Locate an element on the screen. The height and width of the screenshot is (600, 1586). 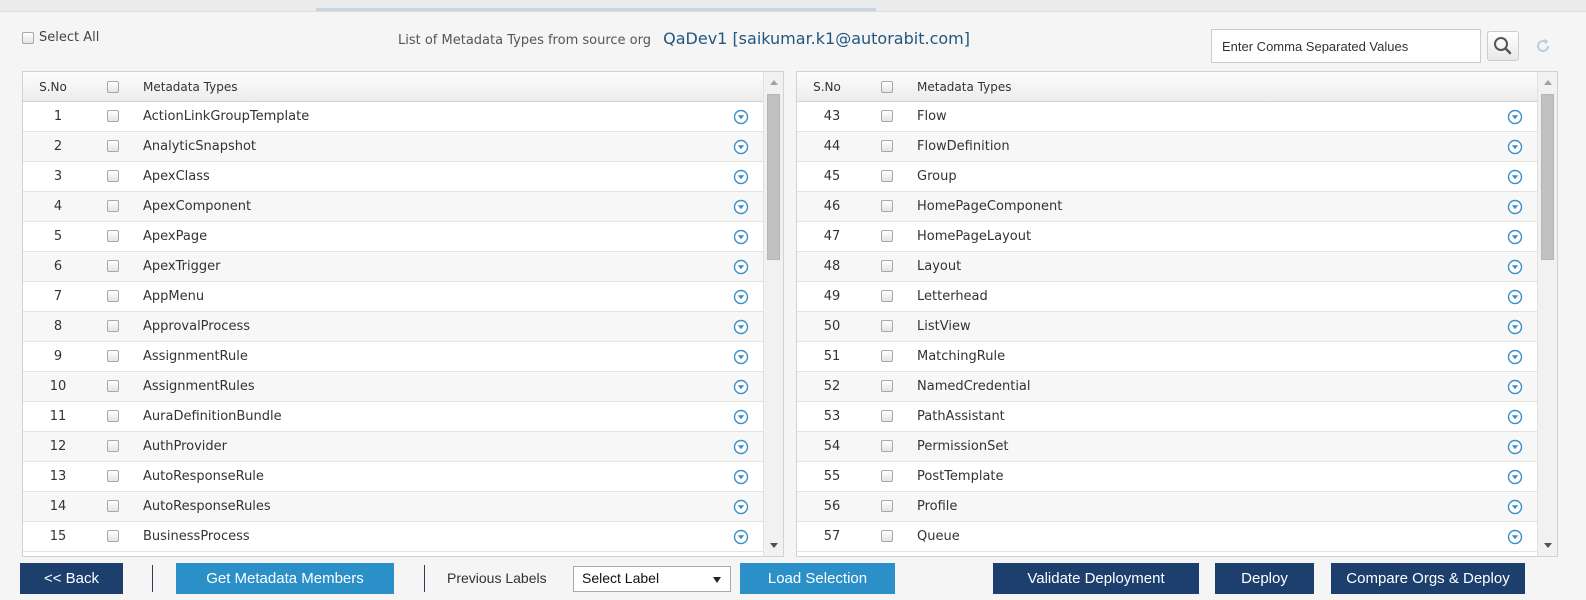
table-row: 4 ApexComponent is located at coordinates (393, 207).